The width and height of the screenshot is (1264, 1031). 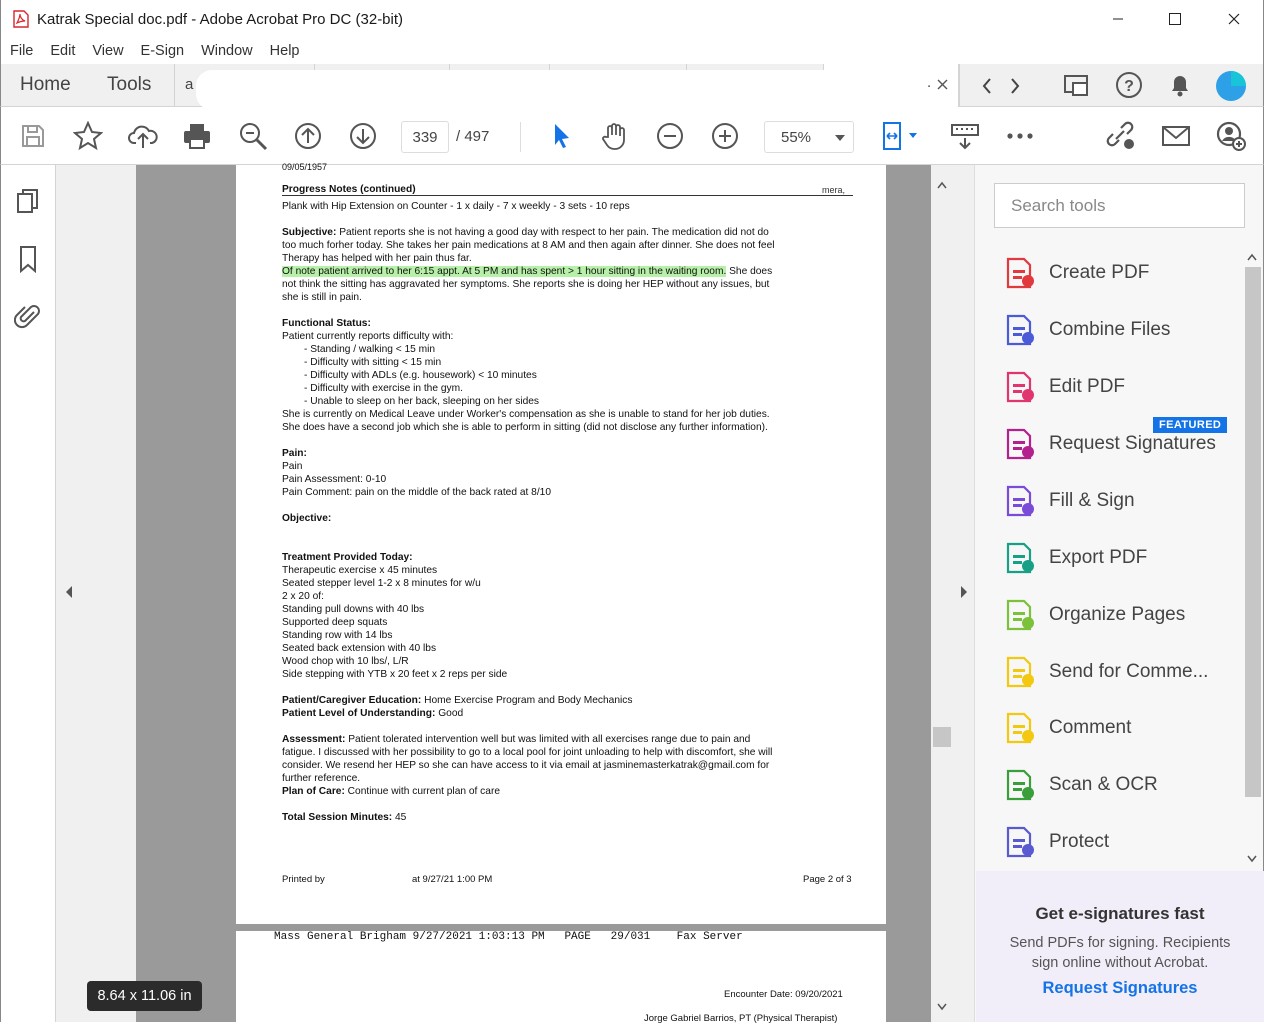 I want to click on find-button, so click(x=253, y=136).